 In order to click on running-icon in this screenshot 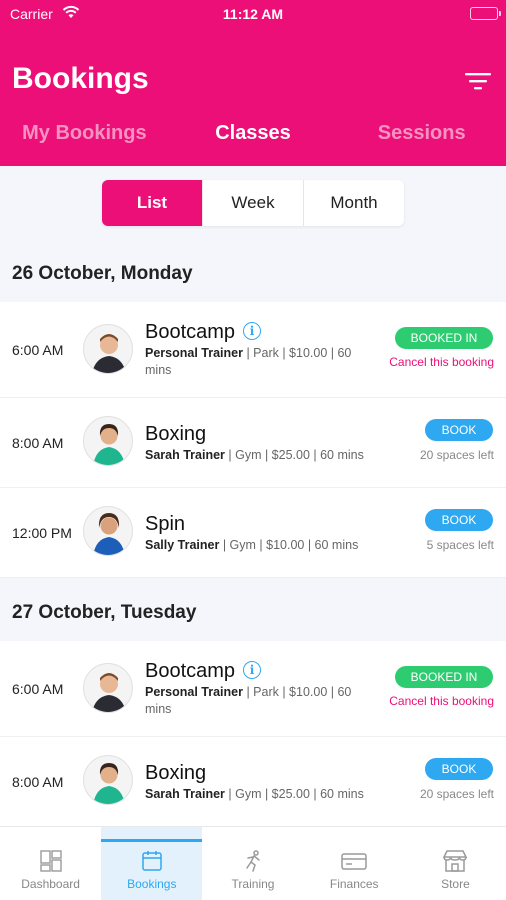, I will do `click(253, 861)`.